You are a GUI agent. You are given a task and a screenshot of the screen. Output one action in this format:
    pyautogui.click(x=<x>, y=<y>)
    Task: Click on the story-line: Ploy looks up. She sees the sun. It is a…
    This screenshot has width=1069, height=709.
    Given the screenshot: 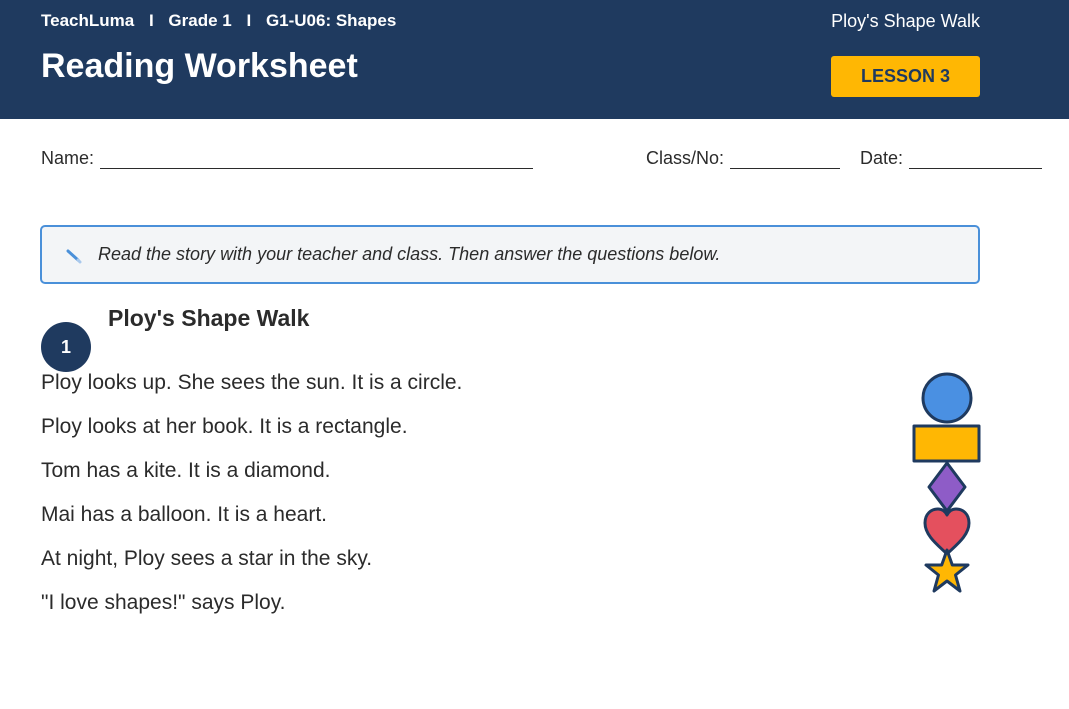 What is the action you would take?
    pyautogui.click(x=252, y=382)
    